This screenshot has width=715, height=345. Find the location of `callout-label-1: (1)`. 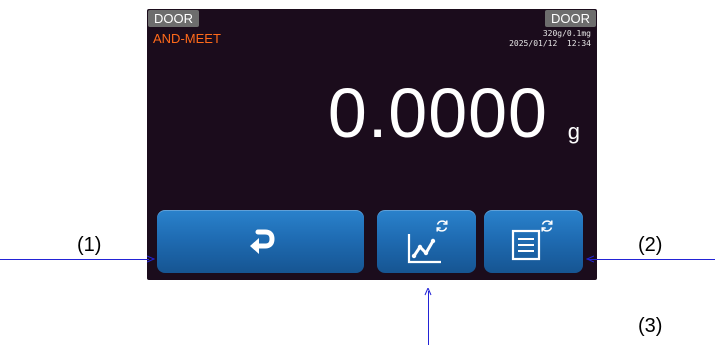

callout-label-1: (1) is located at coordinates (89, 245).